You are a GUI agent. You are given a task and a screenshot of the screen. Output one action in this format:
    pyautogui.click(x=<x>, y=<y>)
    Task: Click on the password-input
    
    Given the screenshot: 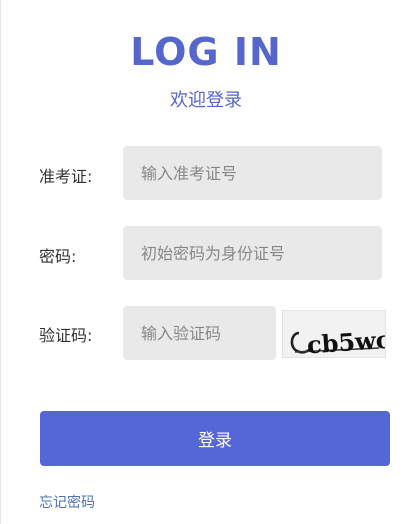 What is the action you would take?
    pyautogui.click(x=252, y=253)
    